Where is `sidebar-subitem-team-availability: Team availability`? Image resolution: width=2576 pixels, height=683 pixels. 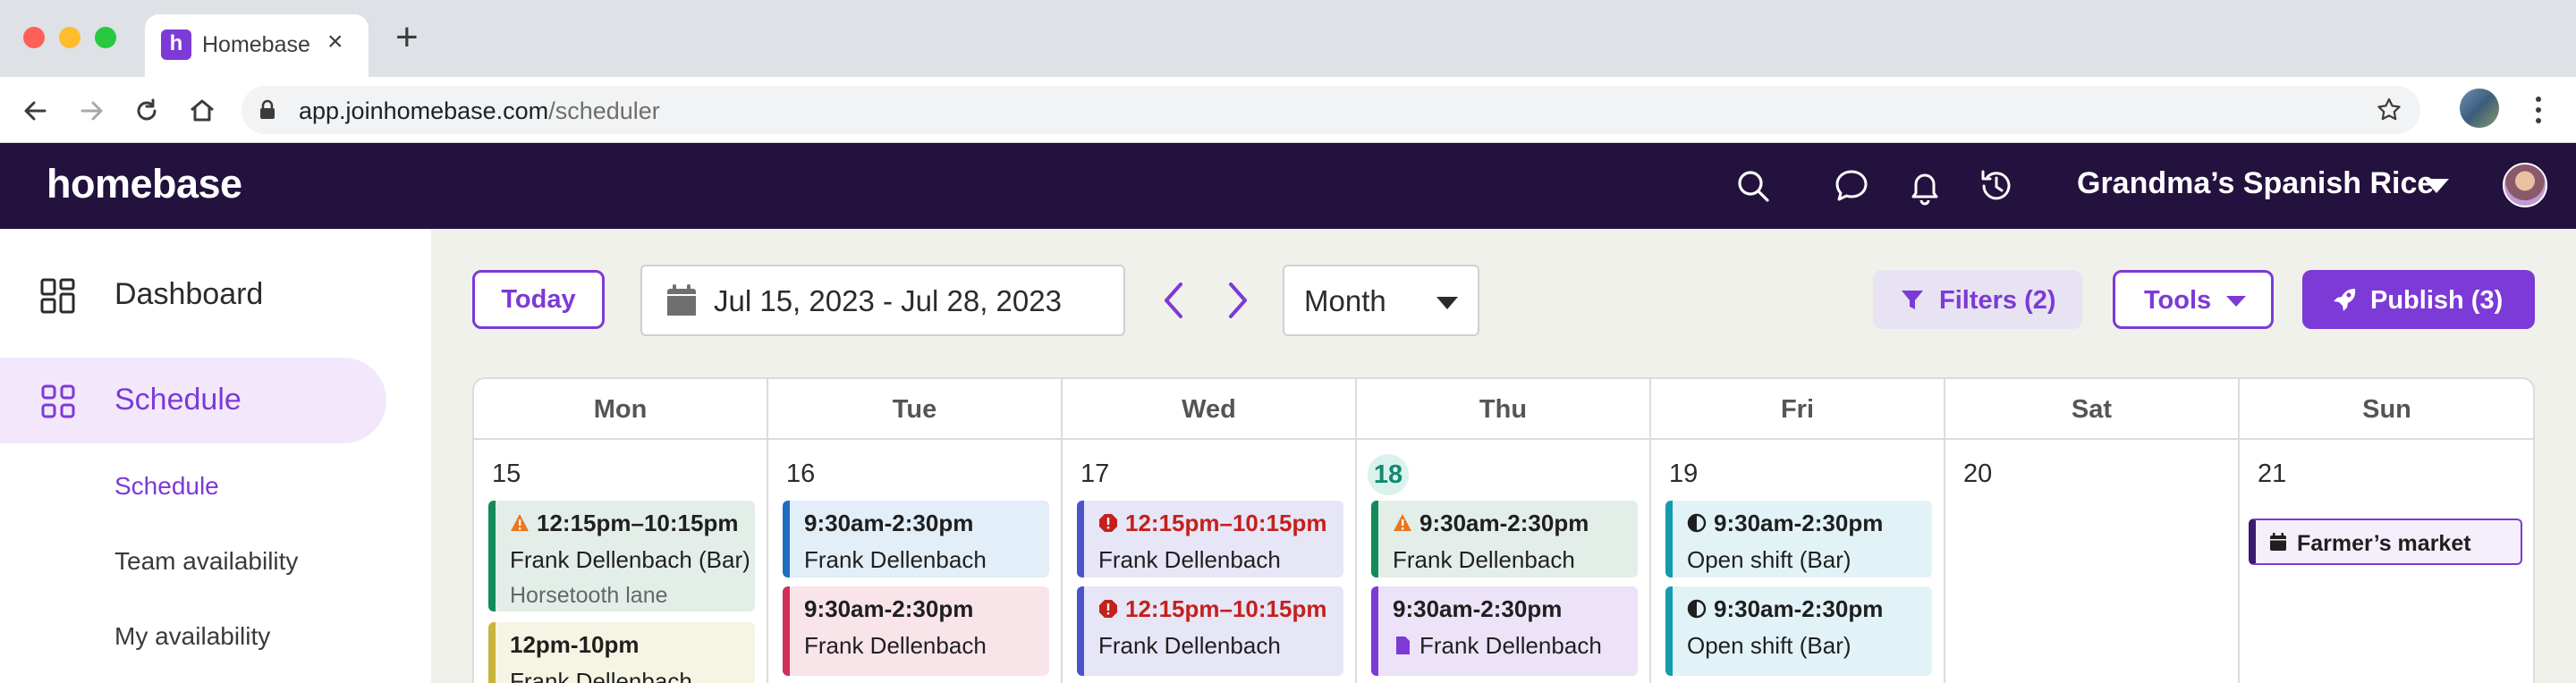 sidebar-subitem-team-availability: Team availability is located at coordinates (206, 561).